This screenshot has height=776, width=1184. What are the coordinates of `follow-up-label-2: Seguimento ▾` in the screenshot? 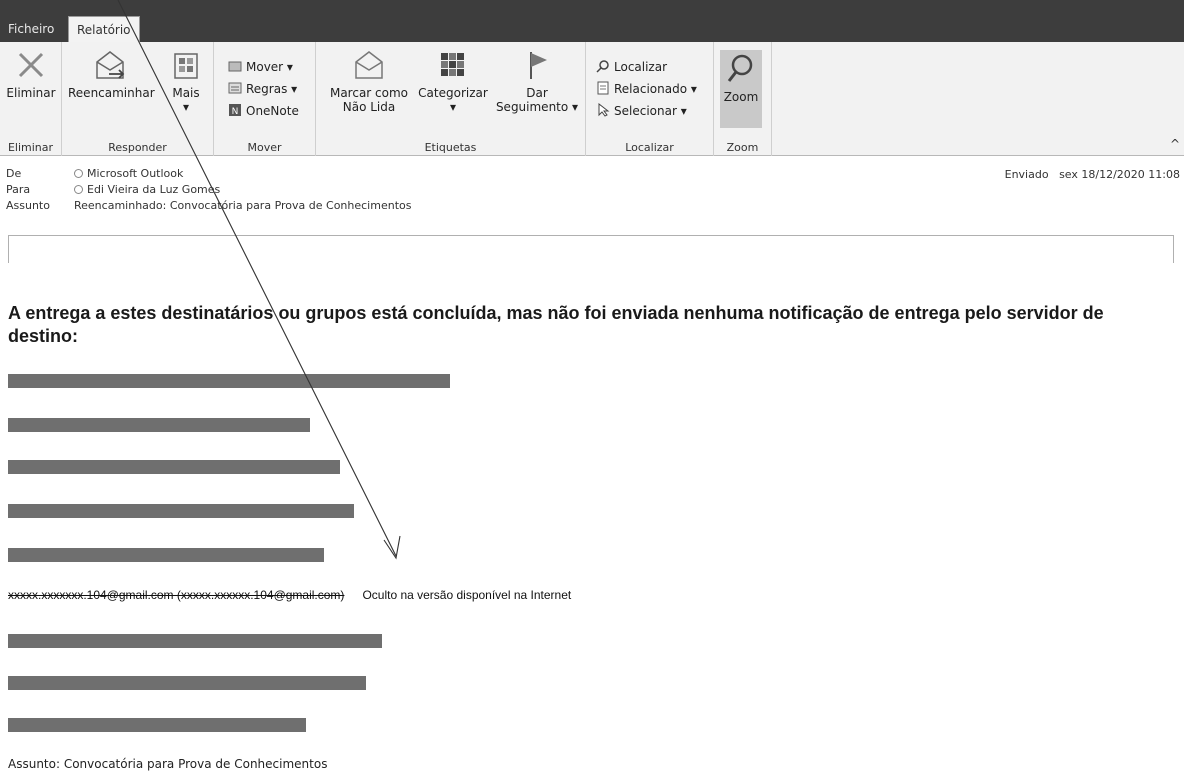 It's located at (537, 107).